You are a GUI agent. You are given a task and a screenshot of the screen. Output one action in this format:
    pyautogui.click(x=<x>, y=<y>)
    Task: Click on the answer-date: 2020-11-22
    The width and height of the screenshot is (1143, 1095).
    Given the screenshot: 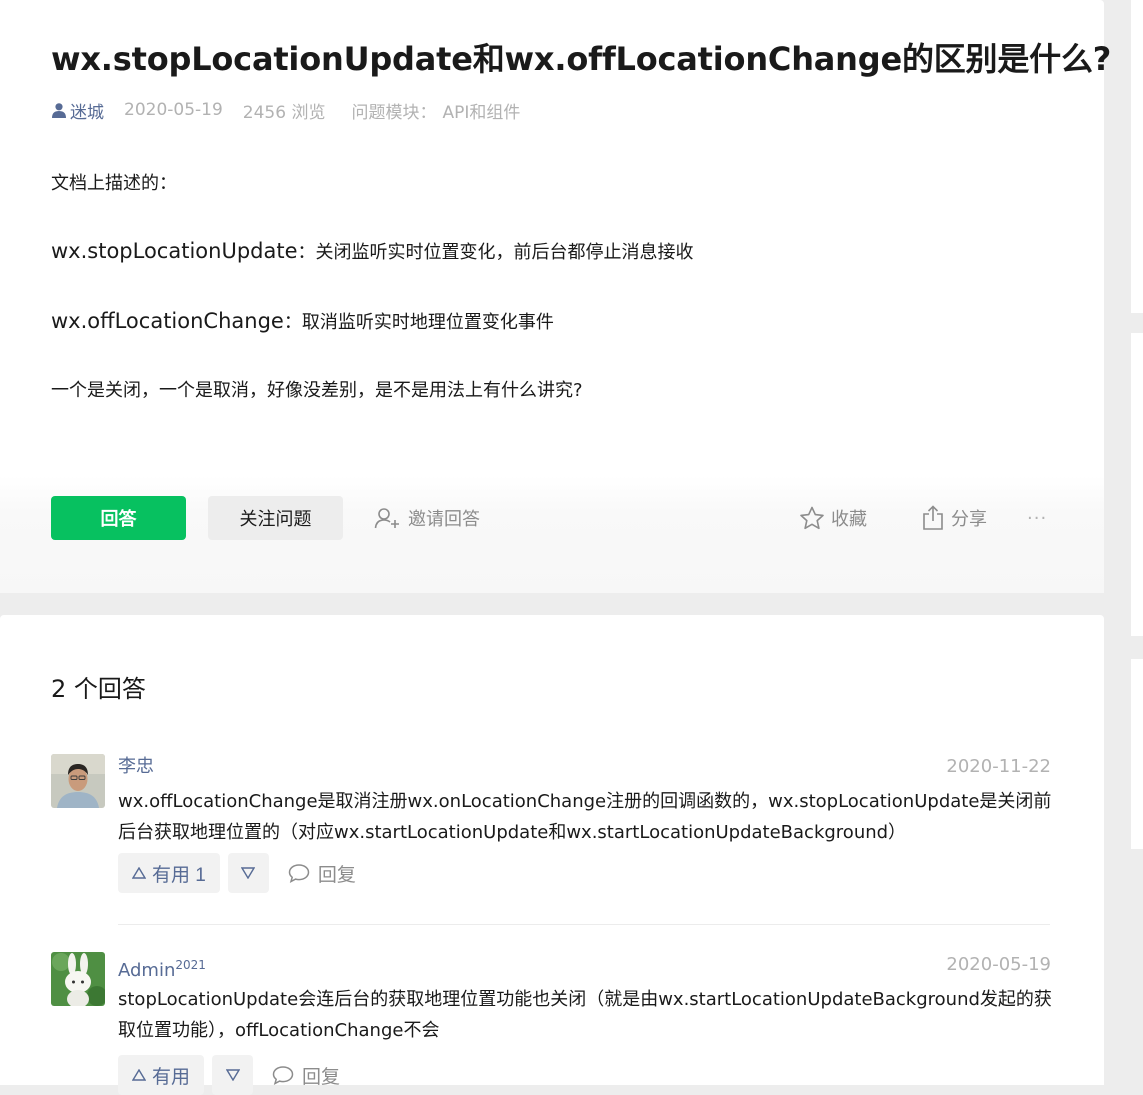 What is the action you would take?
    pyautogui.click(x=998, y=766)
    